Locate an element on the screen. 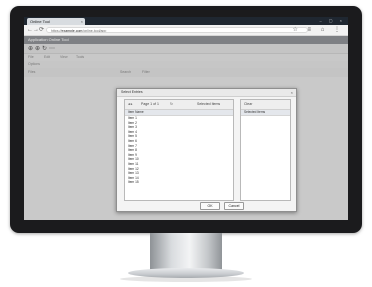  dialog-titlebar: Select Entries × is located at coordinates (206, 93).